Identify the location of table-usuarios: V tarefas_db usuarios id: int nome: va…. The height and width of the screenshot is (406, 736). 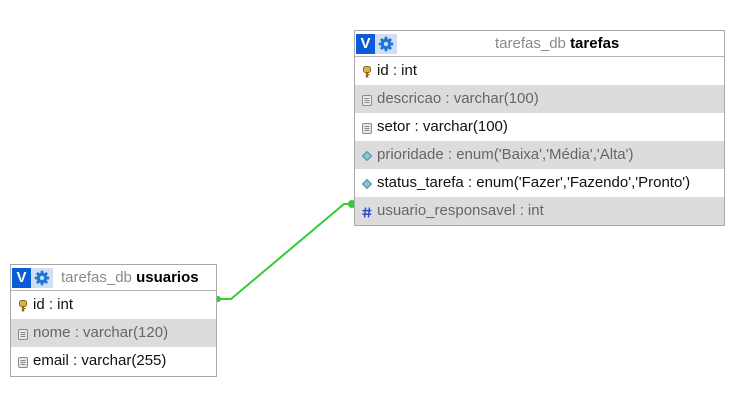
(113, 320).